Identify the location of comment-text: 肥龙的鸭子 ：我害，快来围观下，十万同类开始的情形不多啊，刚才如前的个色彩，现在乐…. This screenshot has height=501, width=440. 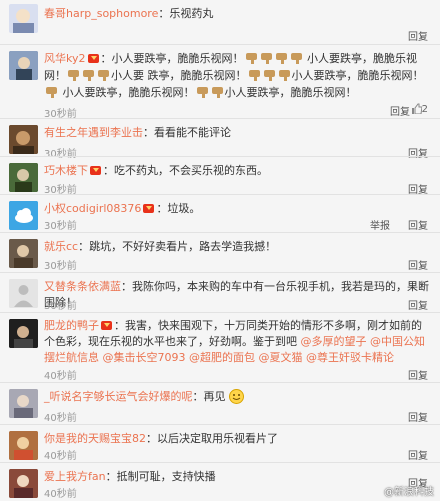
(234, 341).